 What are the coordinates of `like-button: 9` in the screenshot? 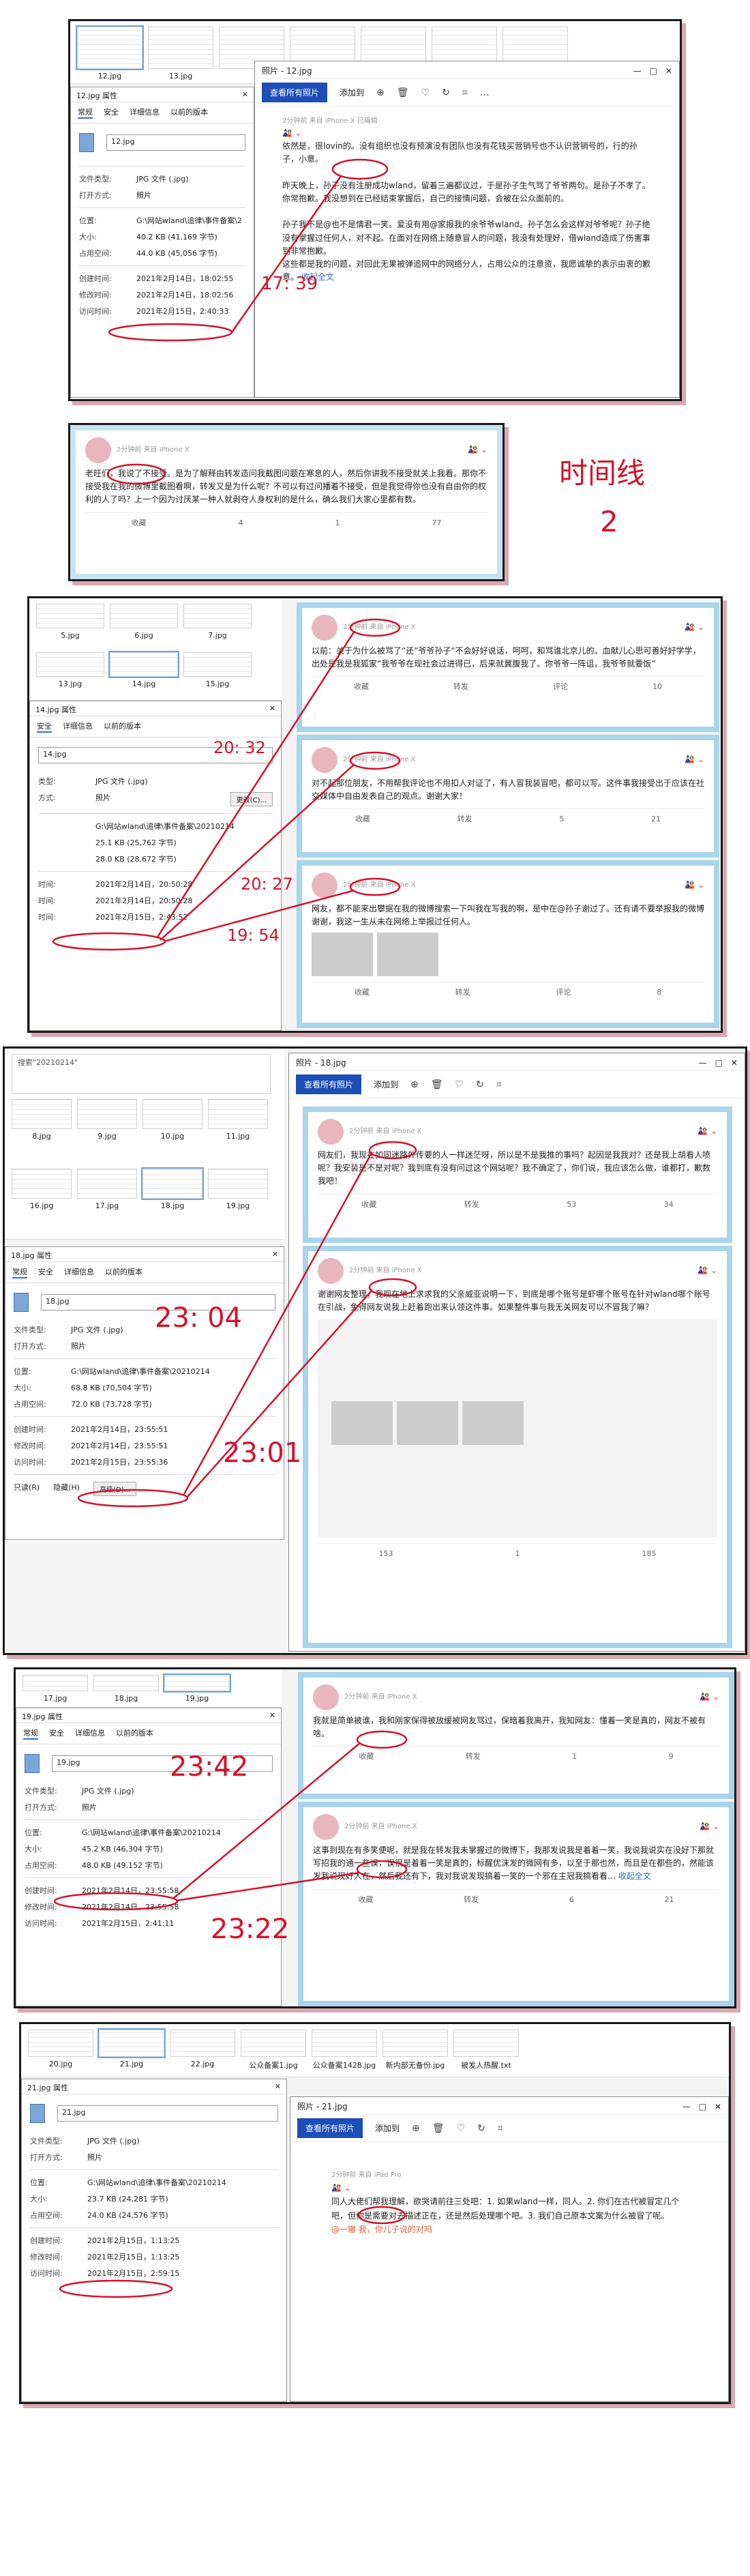 It's located at (671, 1757).